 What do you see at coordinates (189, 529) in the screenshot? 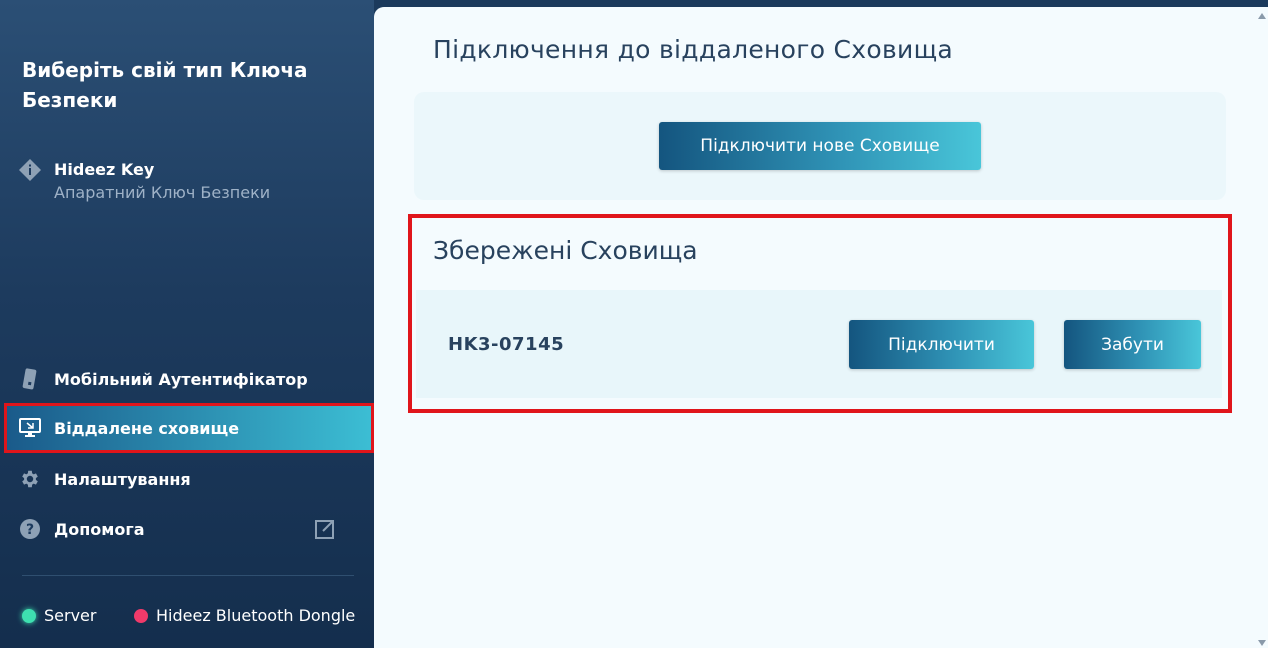
I see `nav-help: ? Допомога` at bounding box center [189, 529].